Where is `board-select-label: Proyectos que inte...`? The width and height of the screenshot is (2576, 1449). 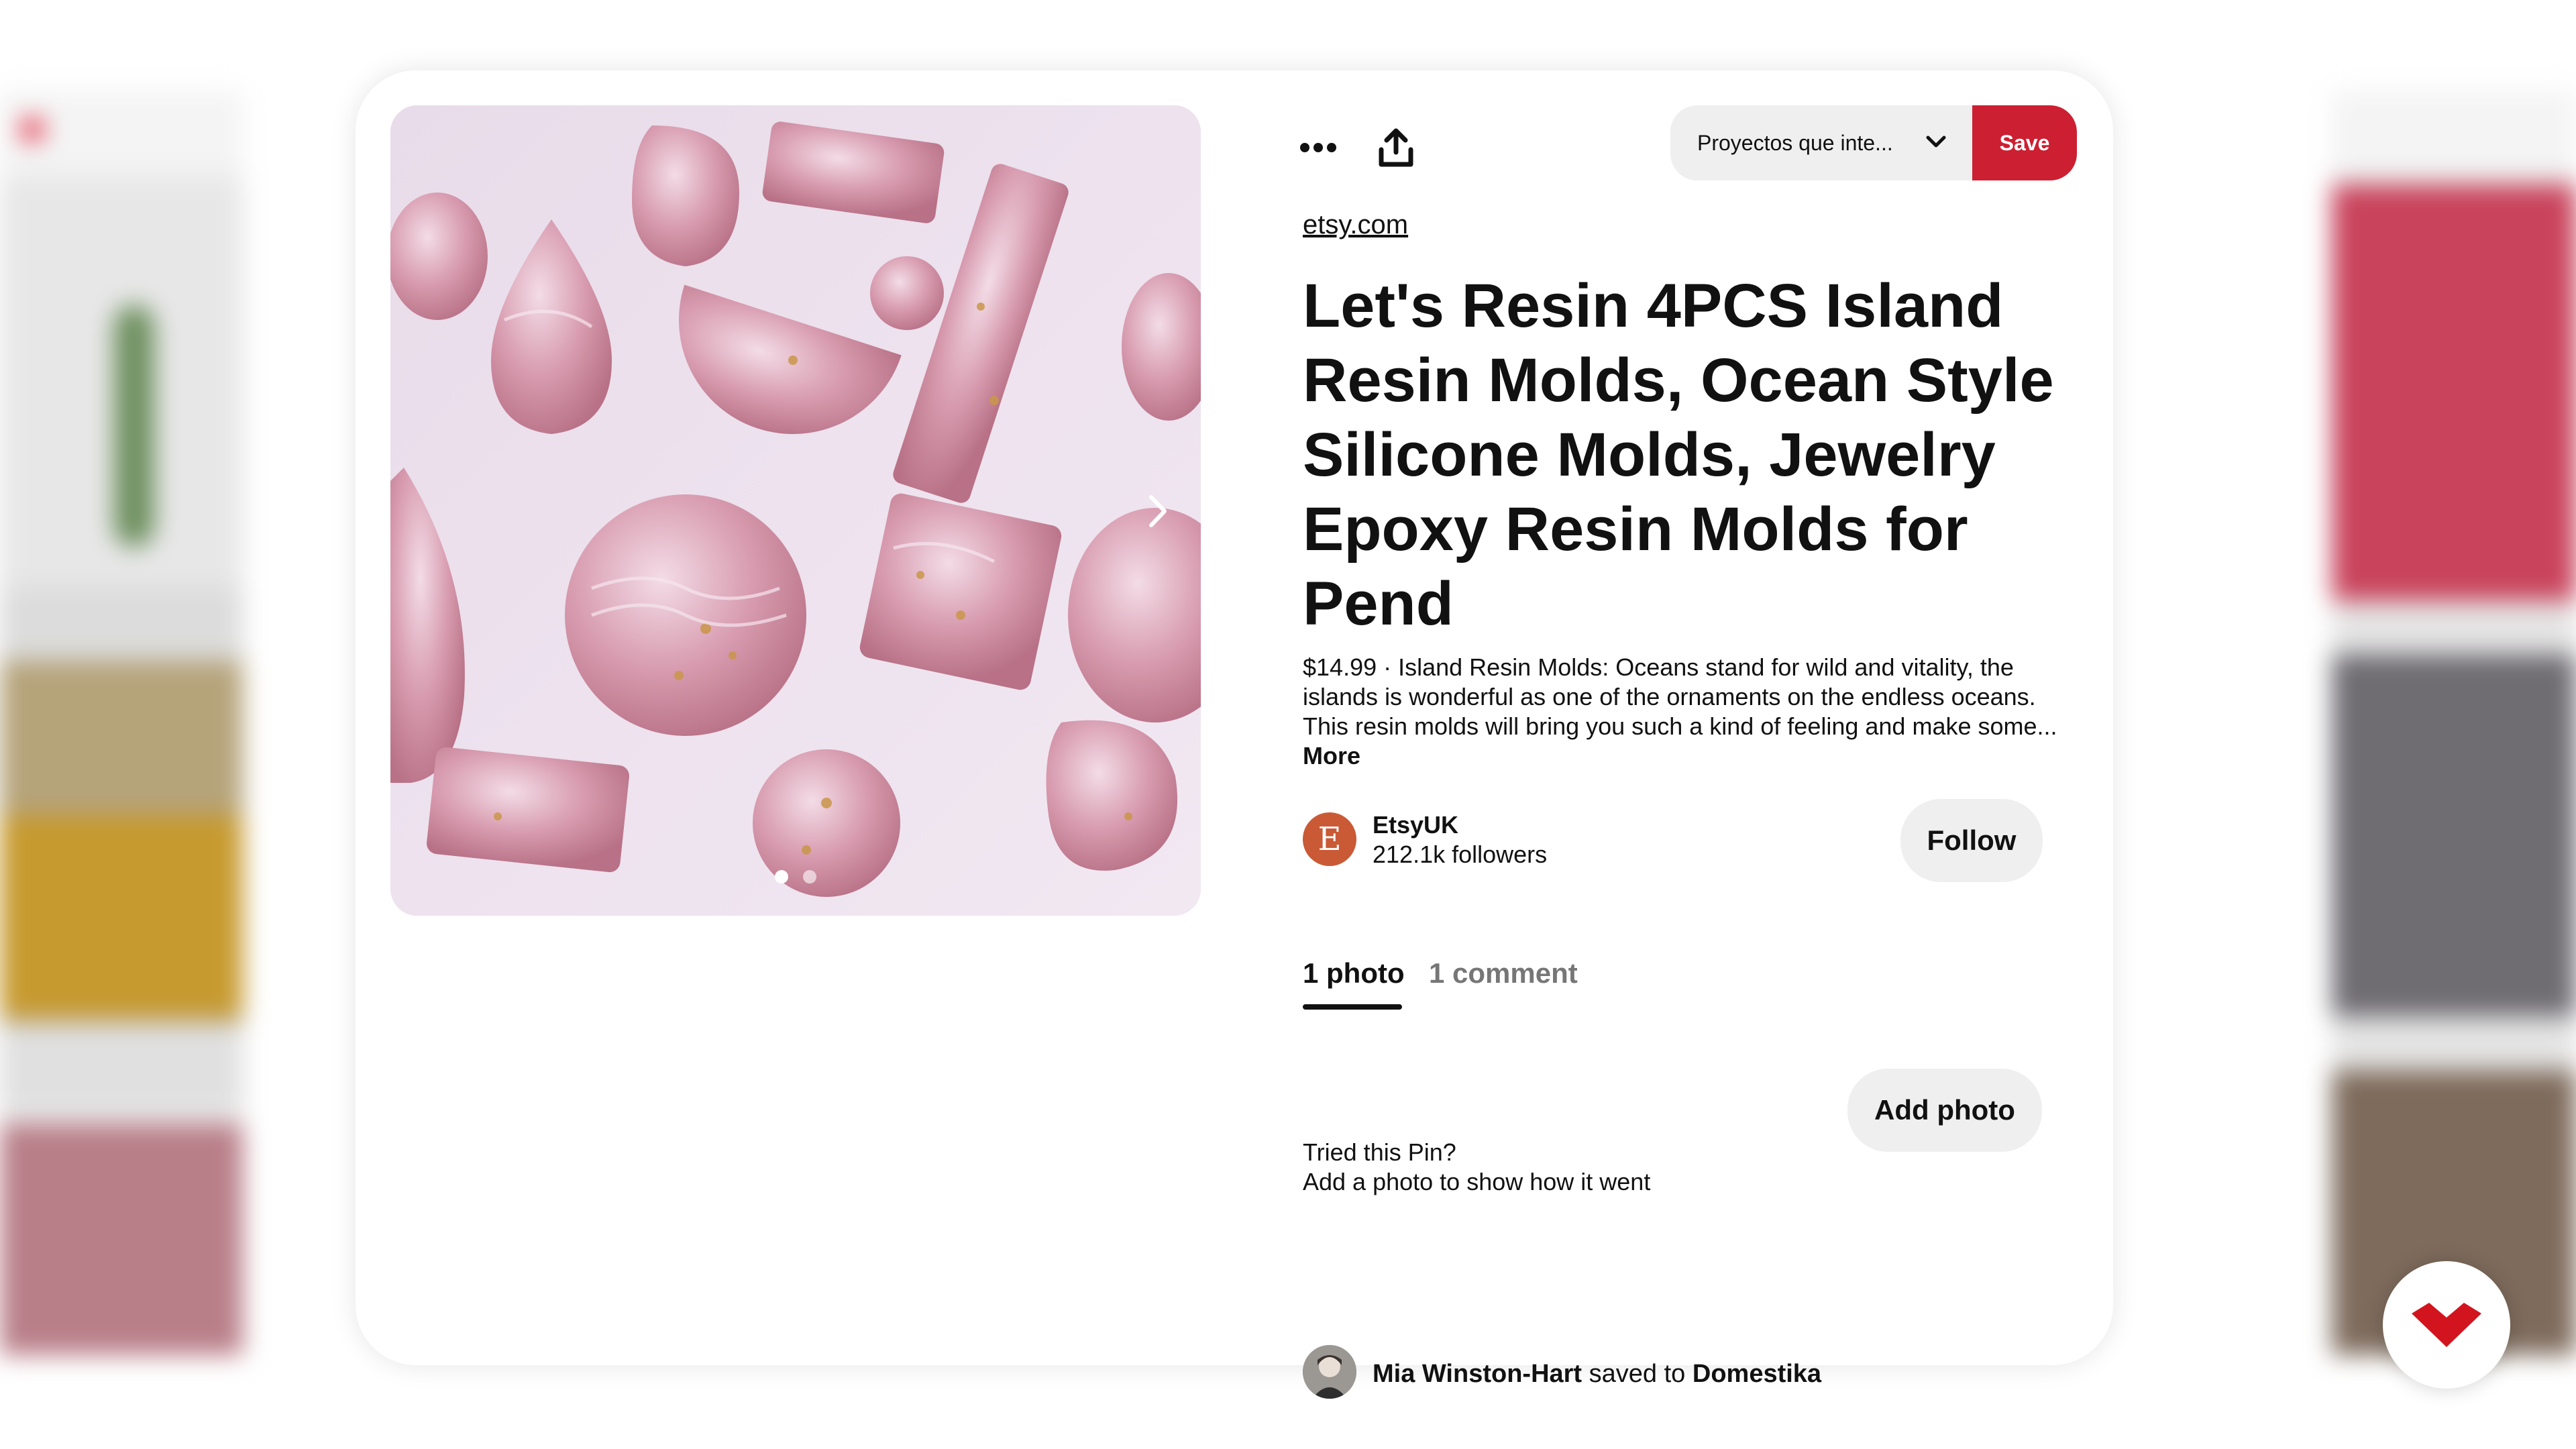
board-select-label: Proyectos que inte... is located at coordinates (1795, 142).